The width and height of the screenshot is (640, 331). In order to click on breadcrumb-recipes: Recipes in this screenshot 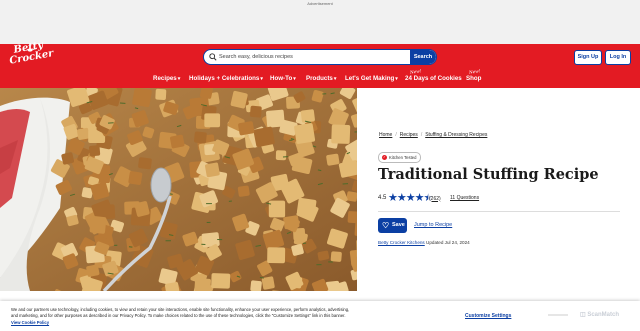, I will do `click(409, 135)`.